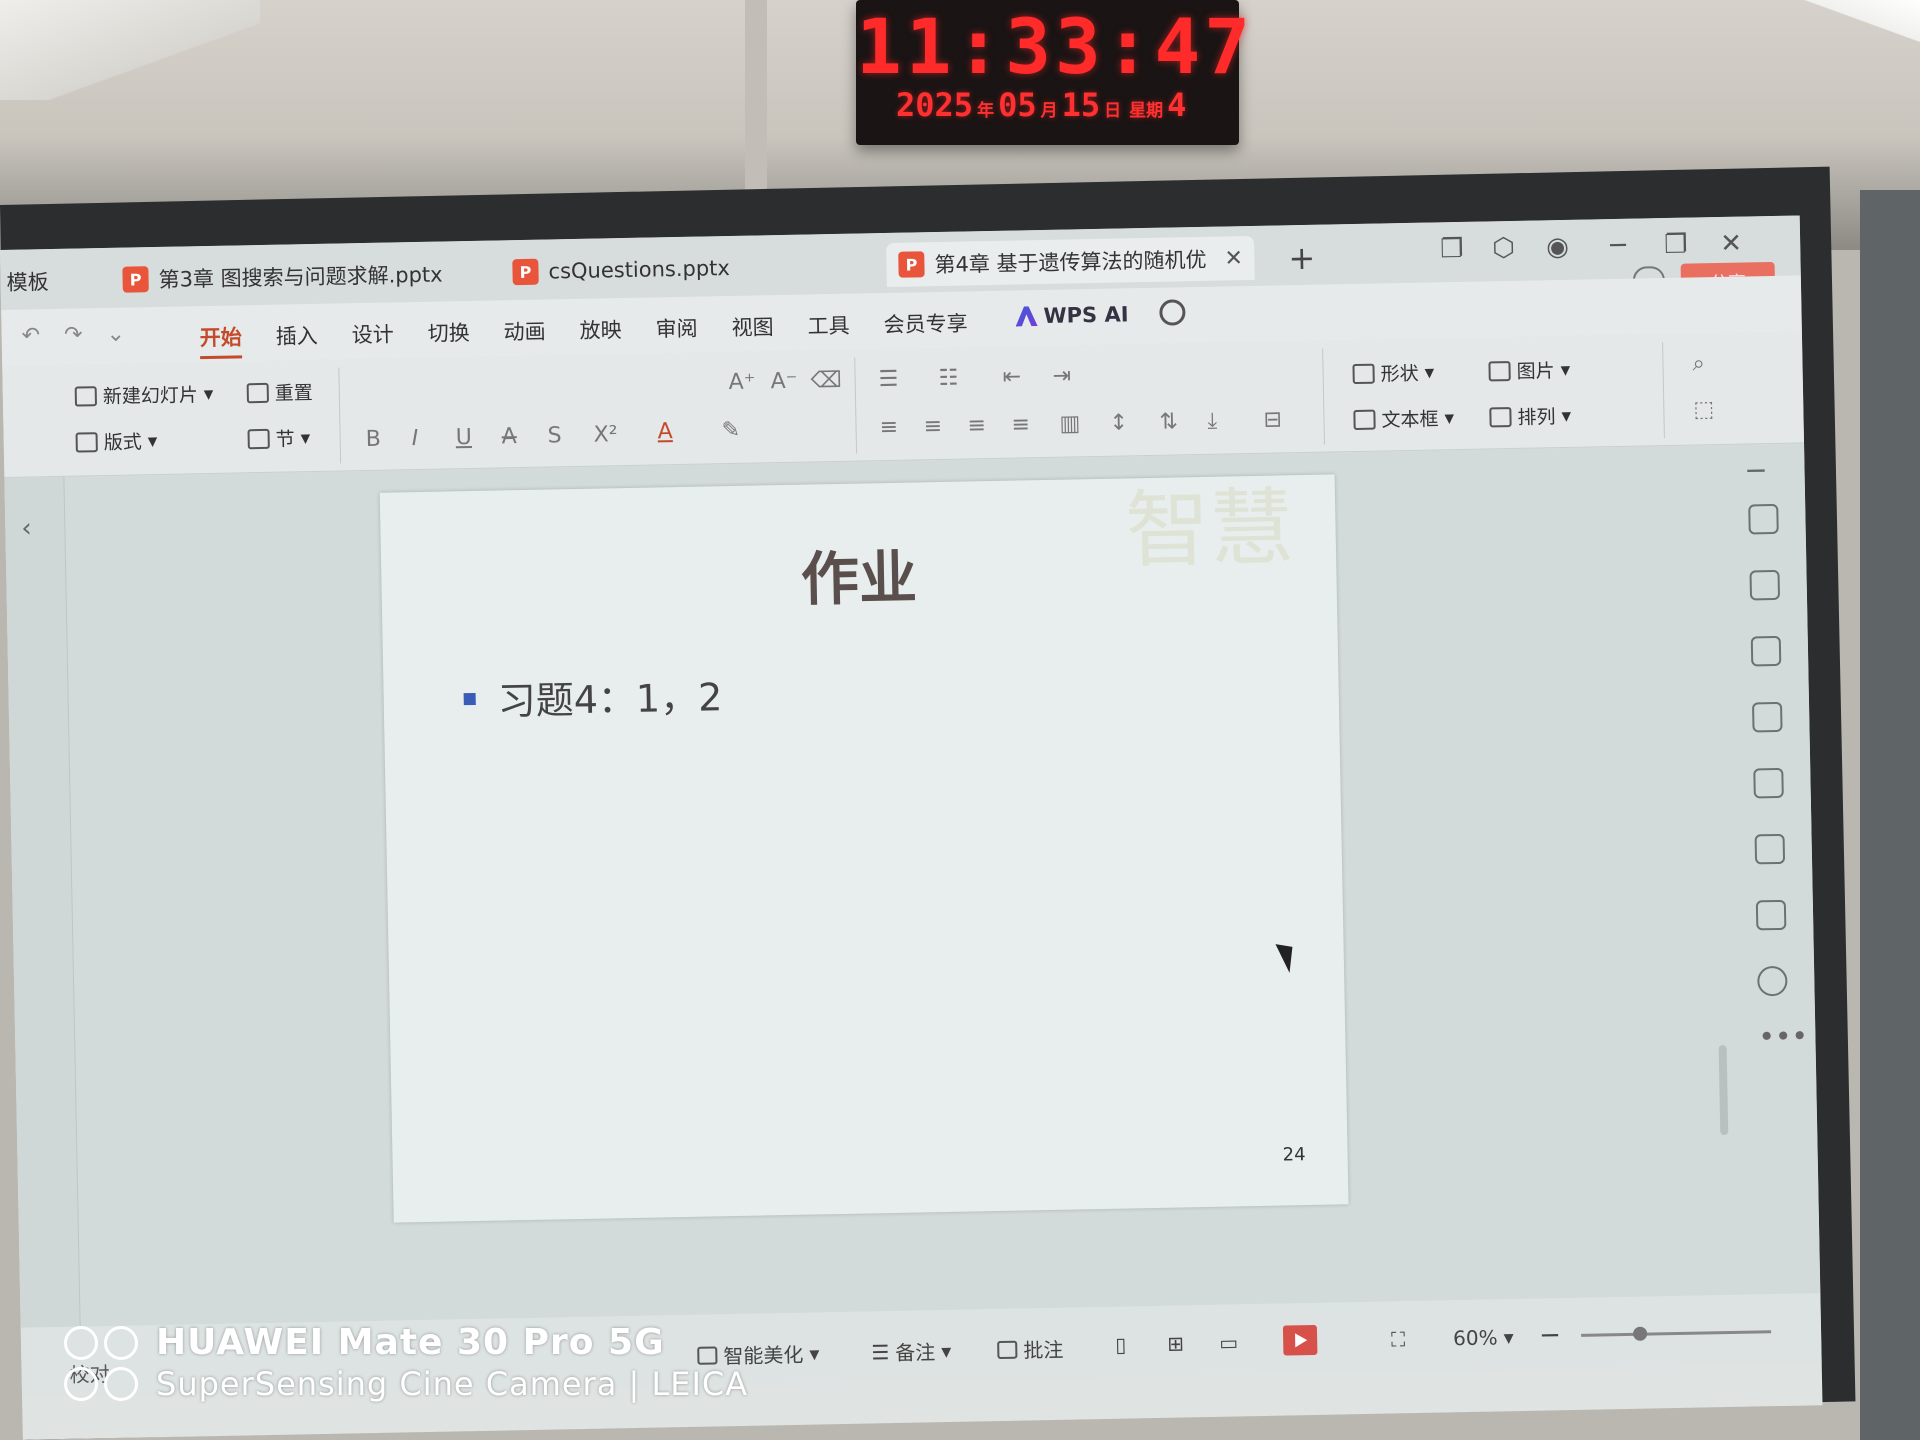 The image size is (1920, 1440). I want to click on zoom-slider-handle, so click(1640, 1333).